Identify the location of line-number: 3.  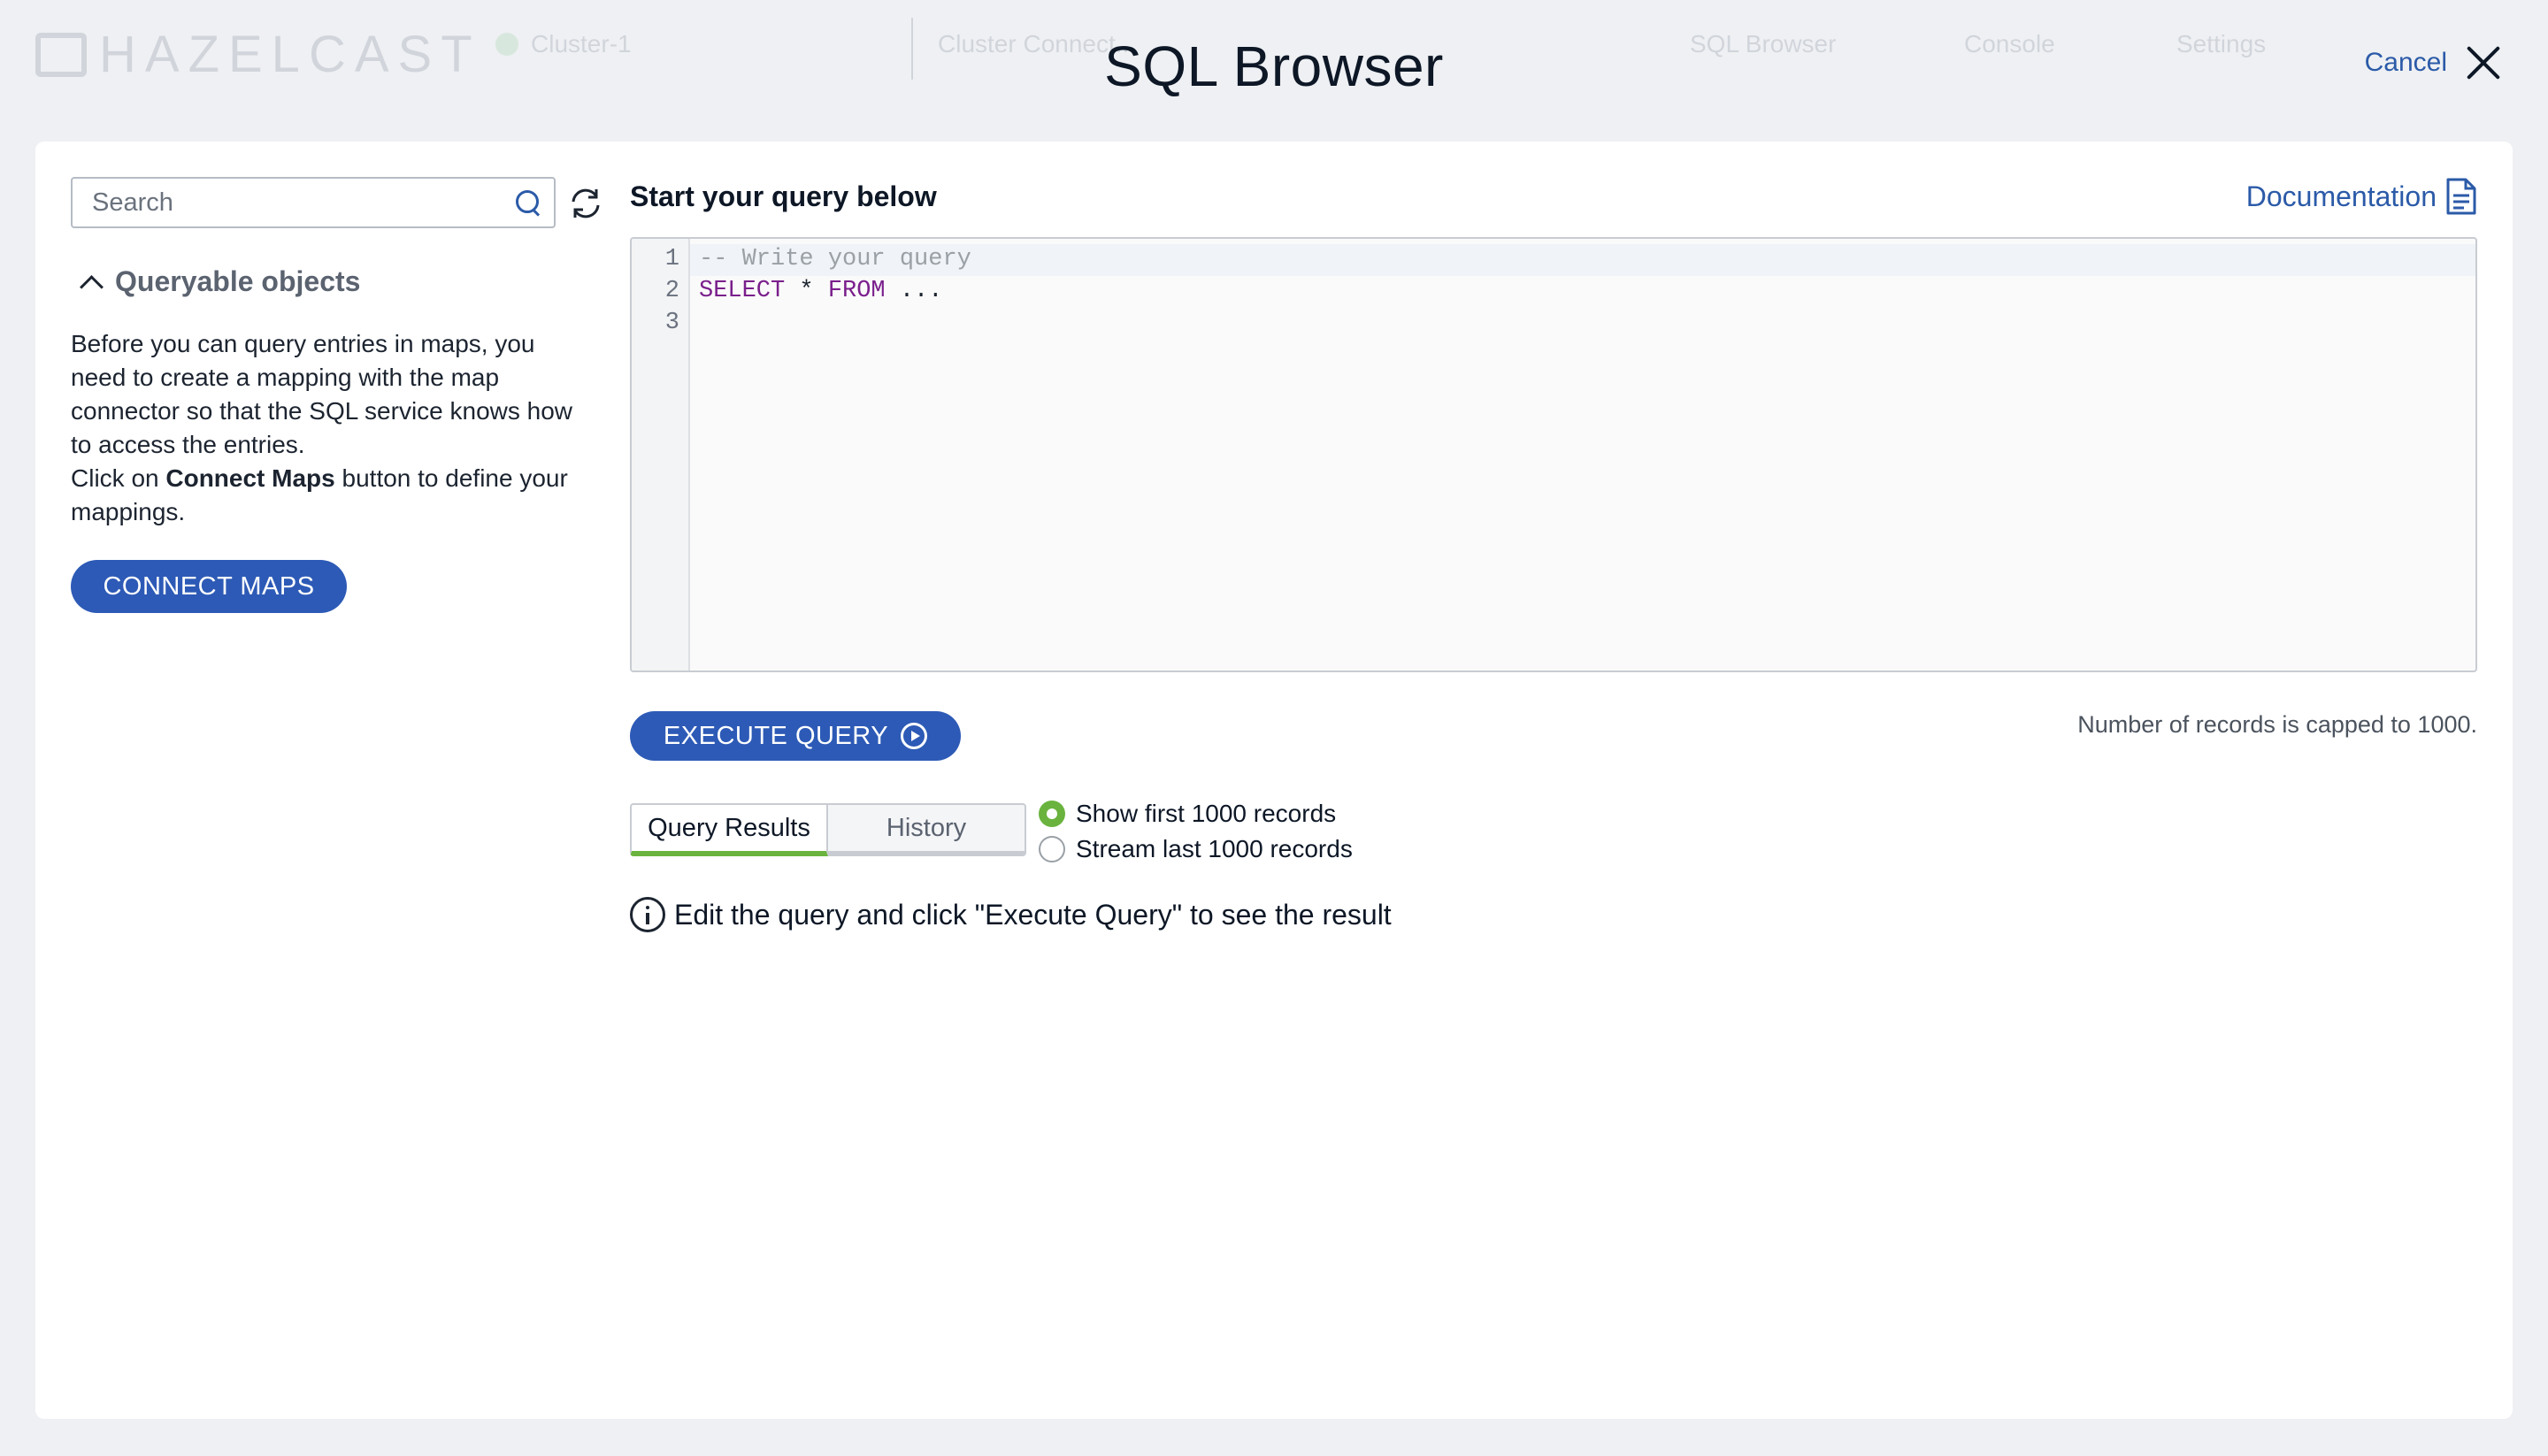
(671, 323).